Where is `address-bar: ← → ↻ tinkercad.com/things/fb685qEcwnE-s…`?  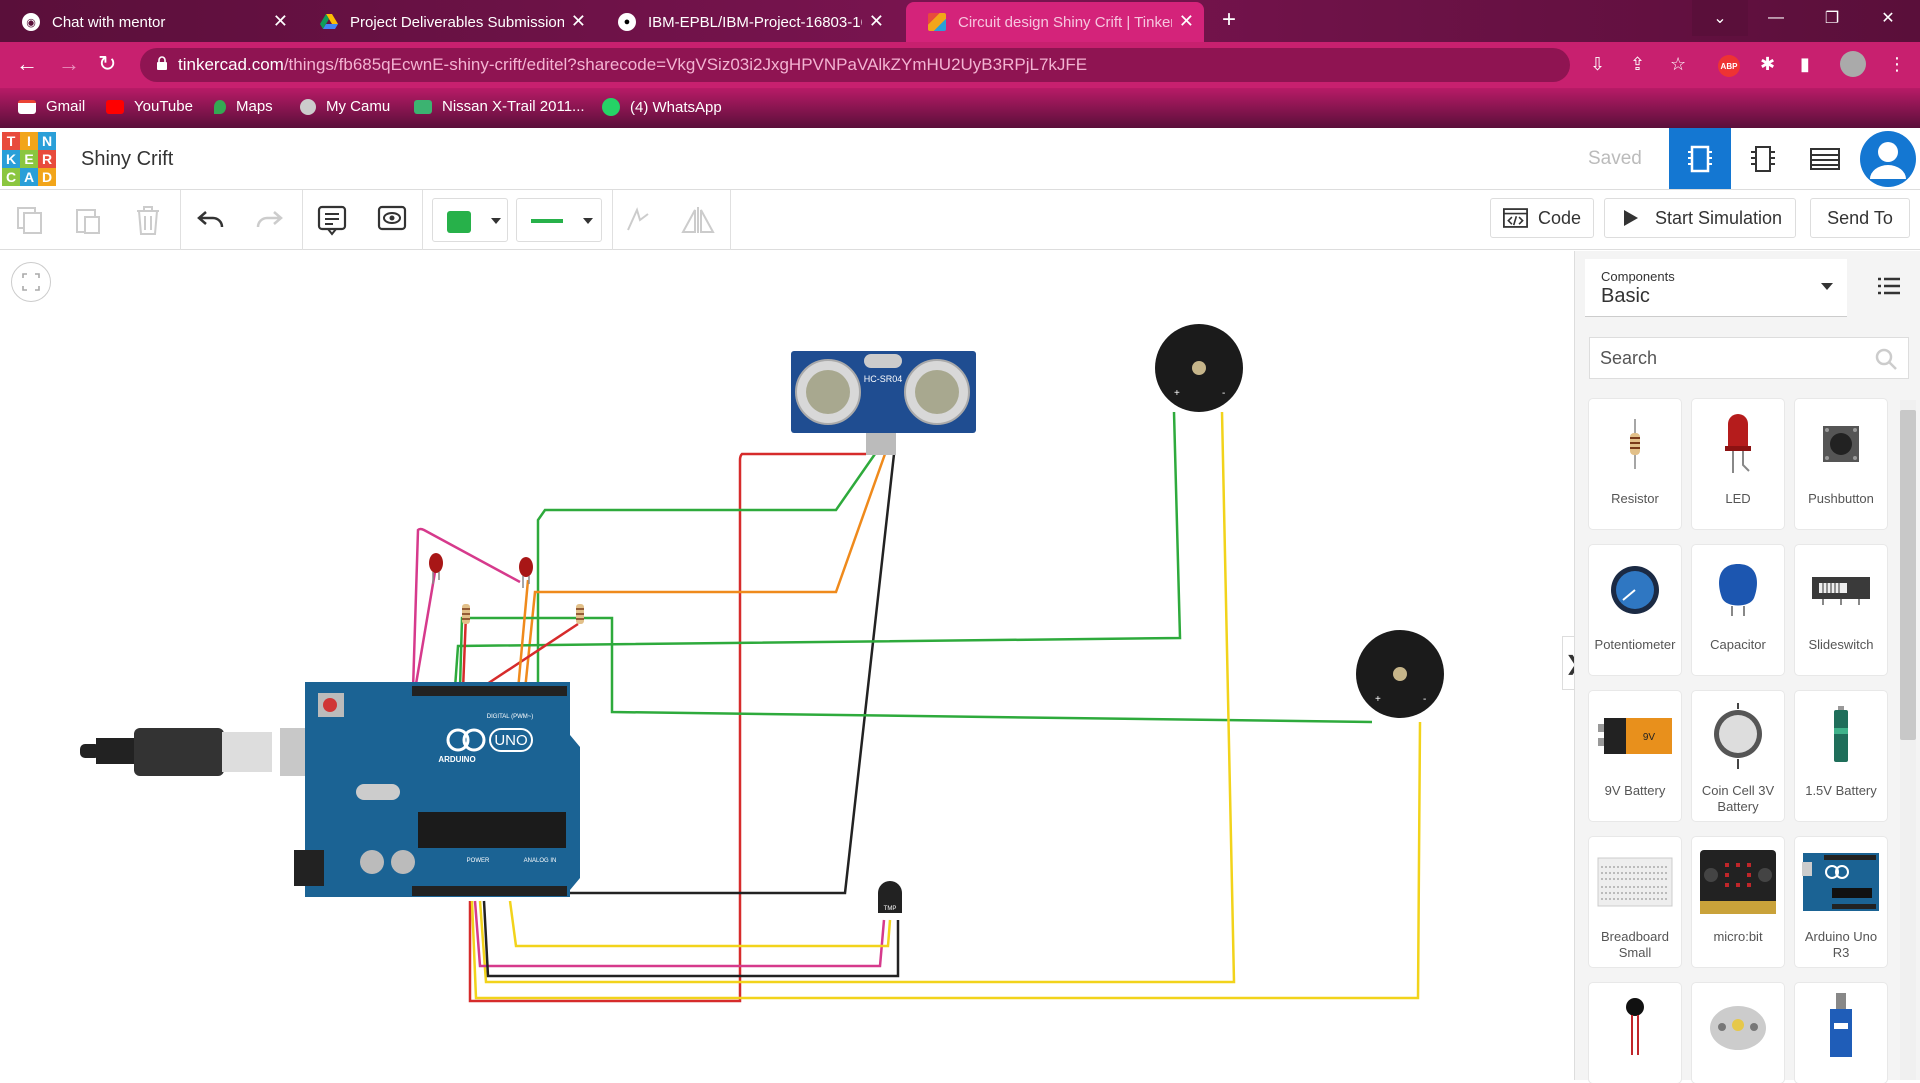
address-bar: ← → ↻ tinkercad.com/things/fb685qEcwnE-s… is located at coordinates (960, 65).